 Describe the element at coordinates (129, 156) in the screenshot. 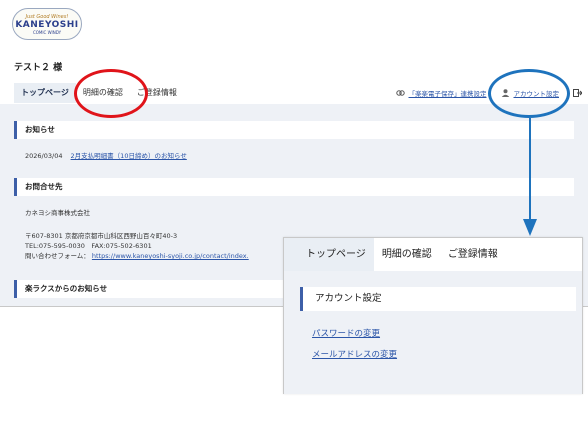

I see `notice-link: 2月支払明細書（10日締め）のお知らせ` at that location.